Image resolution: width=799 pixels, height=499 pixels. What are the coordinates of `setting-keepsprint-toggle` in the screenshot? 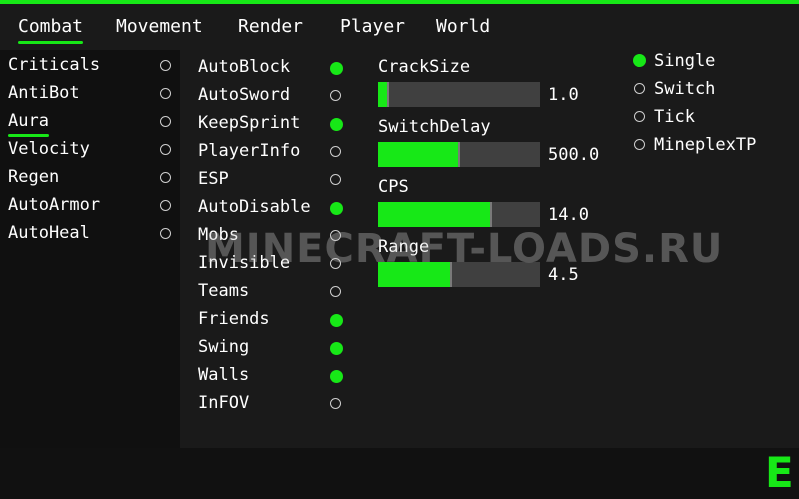 It's located at (336, 124).